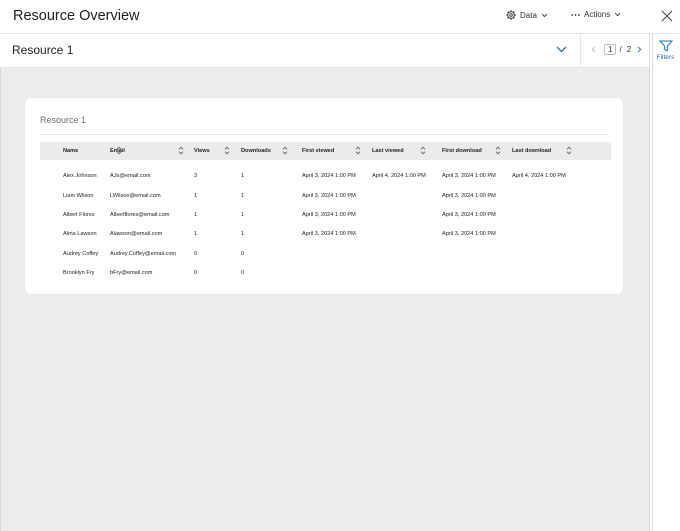  I want to click on column-header: First viewed, so click(337, 151).